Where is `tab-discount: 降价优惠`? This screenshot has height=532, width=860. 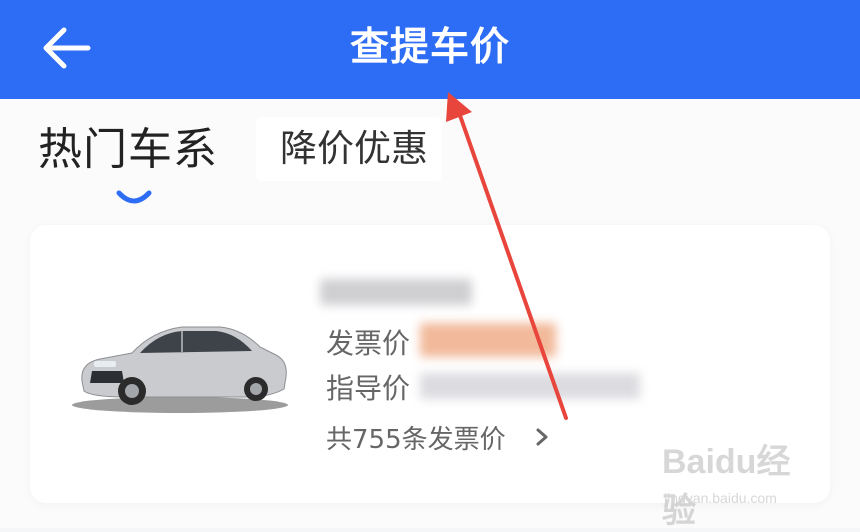 tab-discount: 降价优惠 is located at coordinates (349, 149).